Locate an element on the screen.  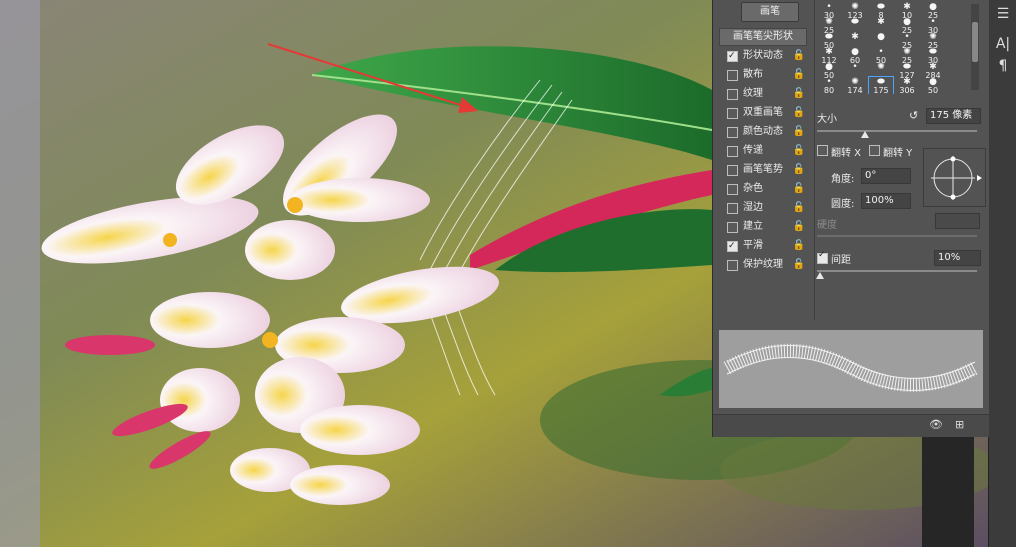
character-icon: A| is located at coordinates (1003, 44).